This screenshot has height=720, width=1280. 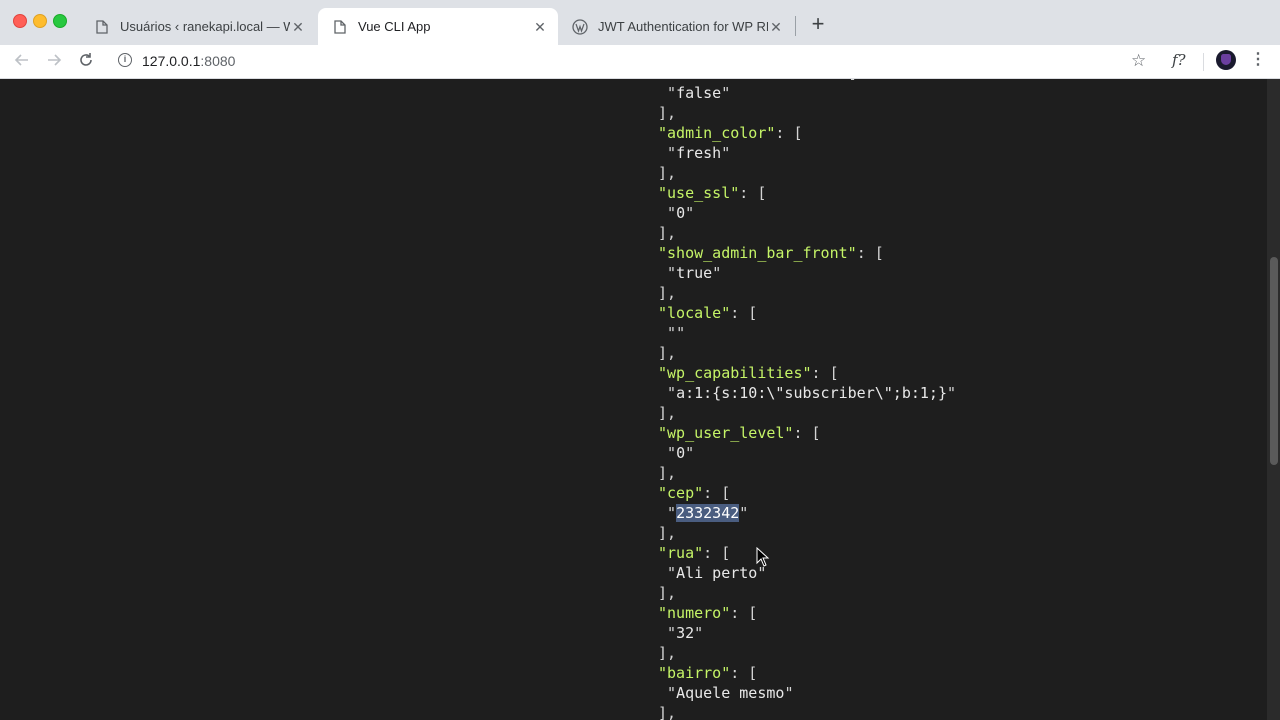 What do you see at coordinates (672, 333) in the screenshot?
I see `json-value-line: ""` at bounding box center [672, 333].